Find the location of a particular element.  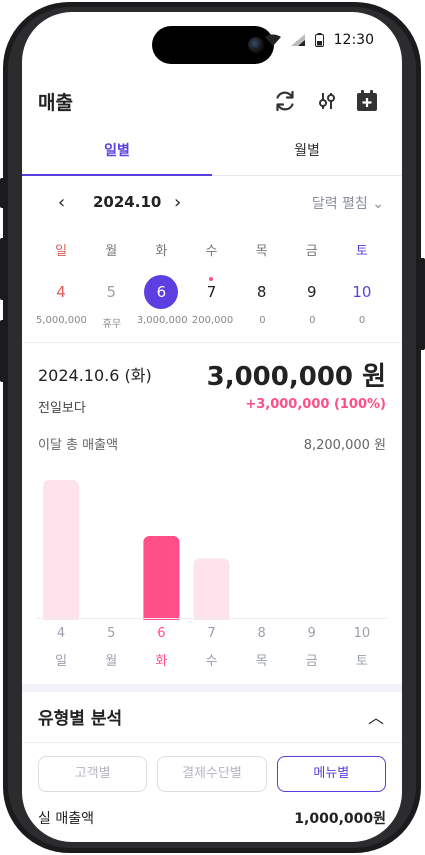

signal-icon is located at coordinates (297, 40).